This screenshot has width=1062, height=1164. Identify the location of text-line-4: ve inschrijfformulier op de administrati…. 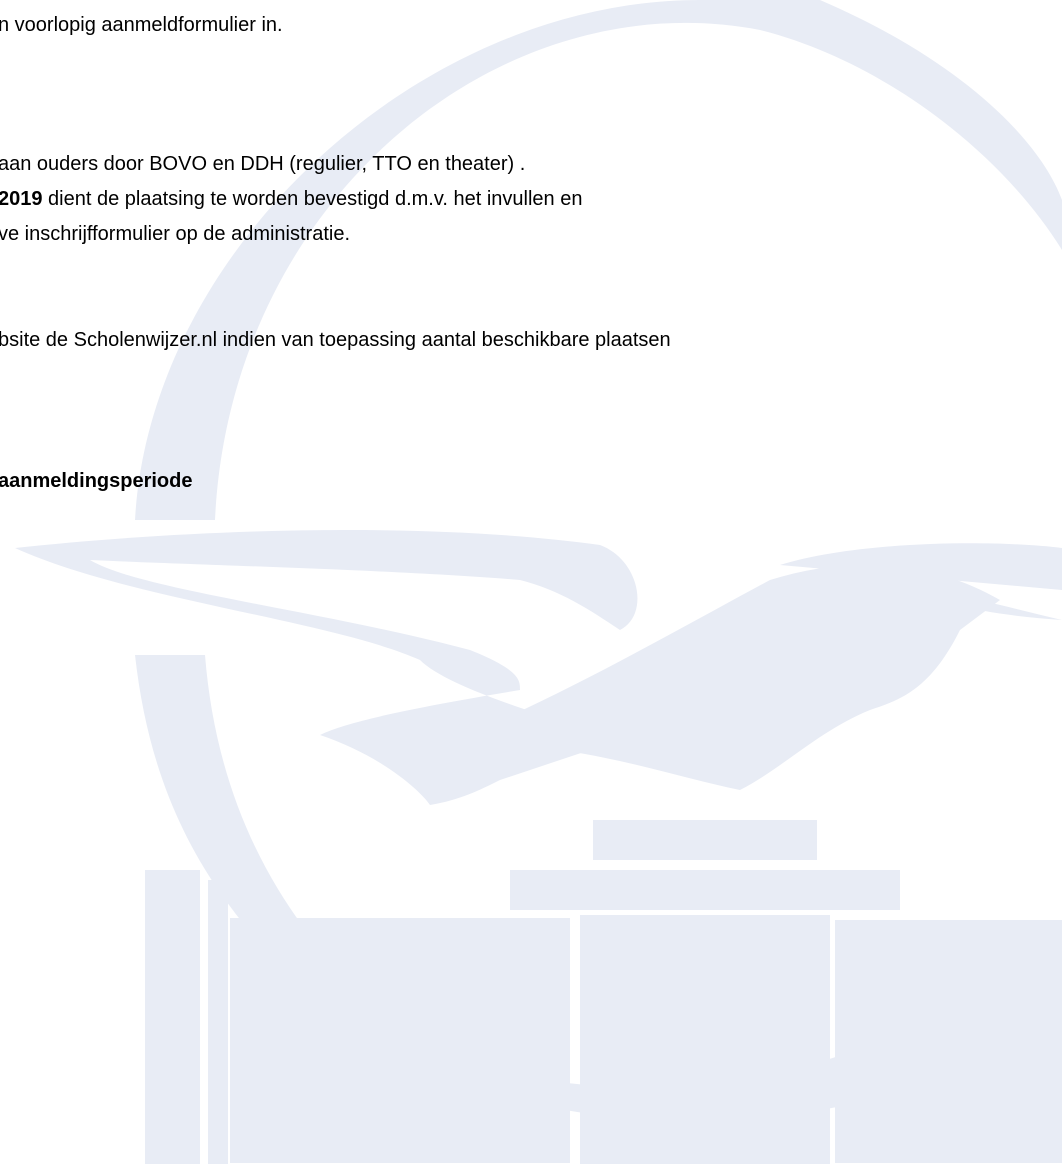
(175, 234).